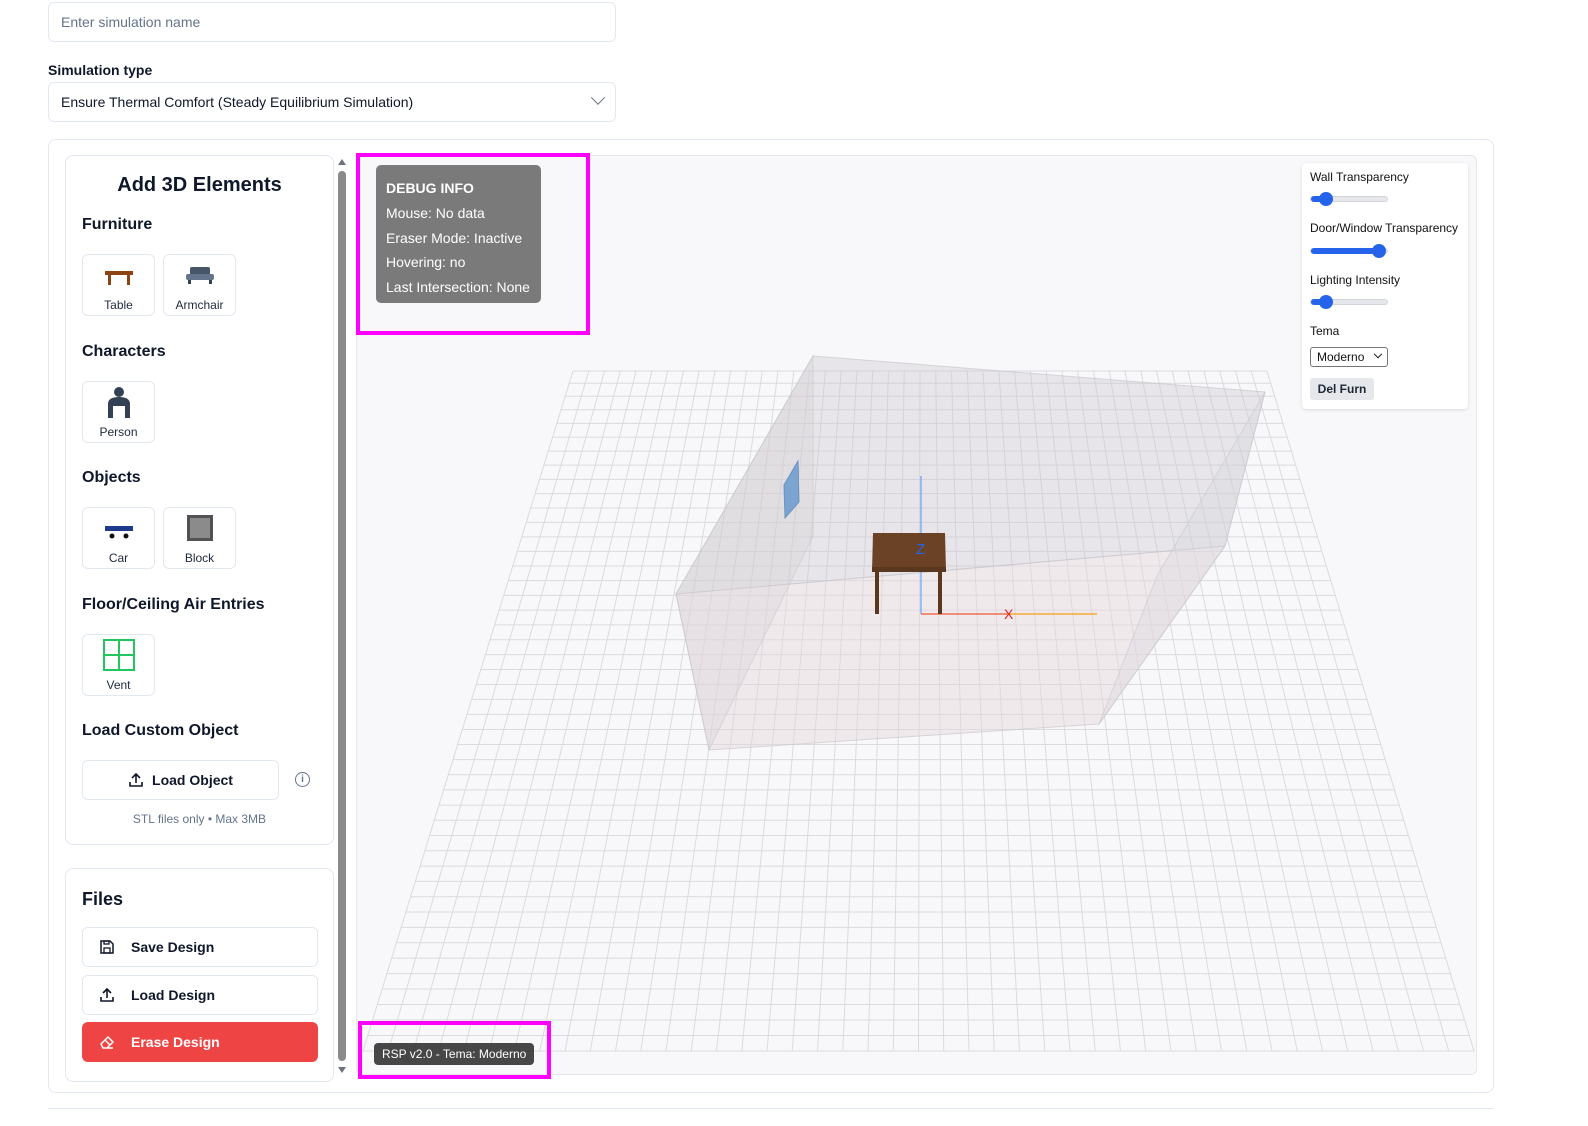 This screenshot has width=1588, height=1126. What do you see at coordinates (111, 477) in the screenshot?
I see `section-objects: Objects` at bounding box center [111, 477].